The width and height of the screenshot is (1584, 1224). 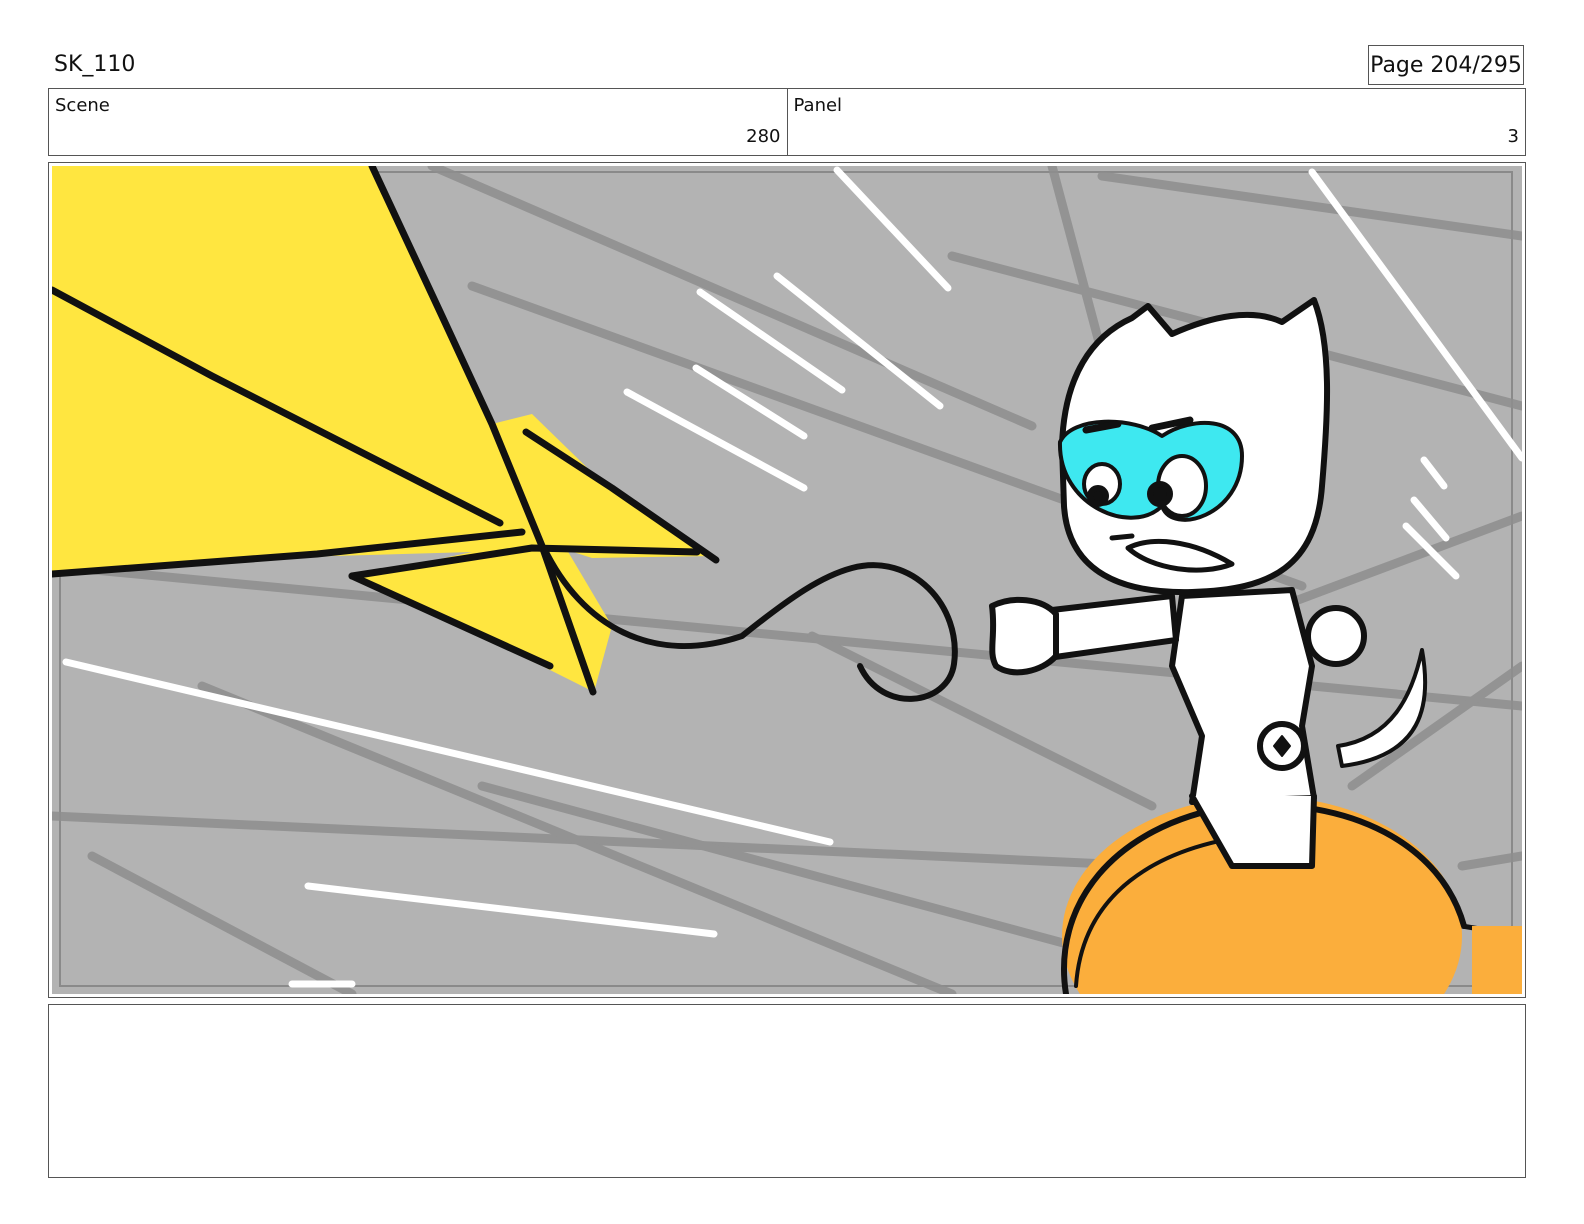 I want to click on panel-cell: Panel 3, so click(x=1156, y=122).